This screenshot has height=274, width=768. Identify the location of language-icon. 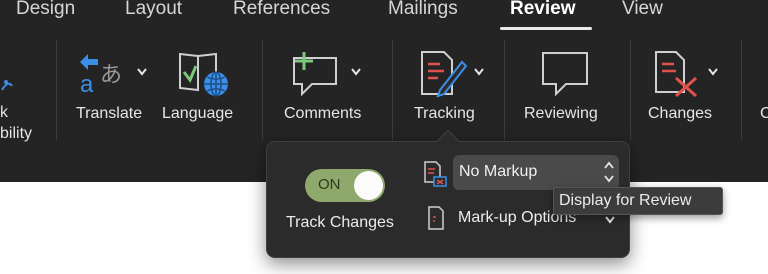
(203, 74).